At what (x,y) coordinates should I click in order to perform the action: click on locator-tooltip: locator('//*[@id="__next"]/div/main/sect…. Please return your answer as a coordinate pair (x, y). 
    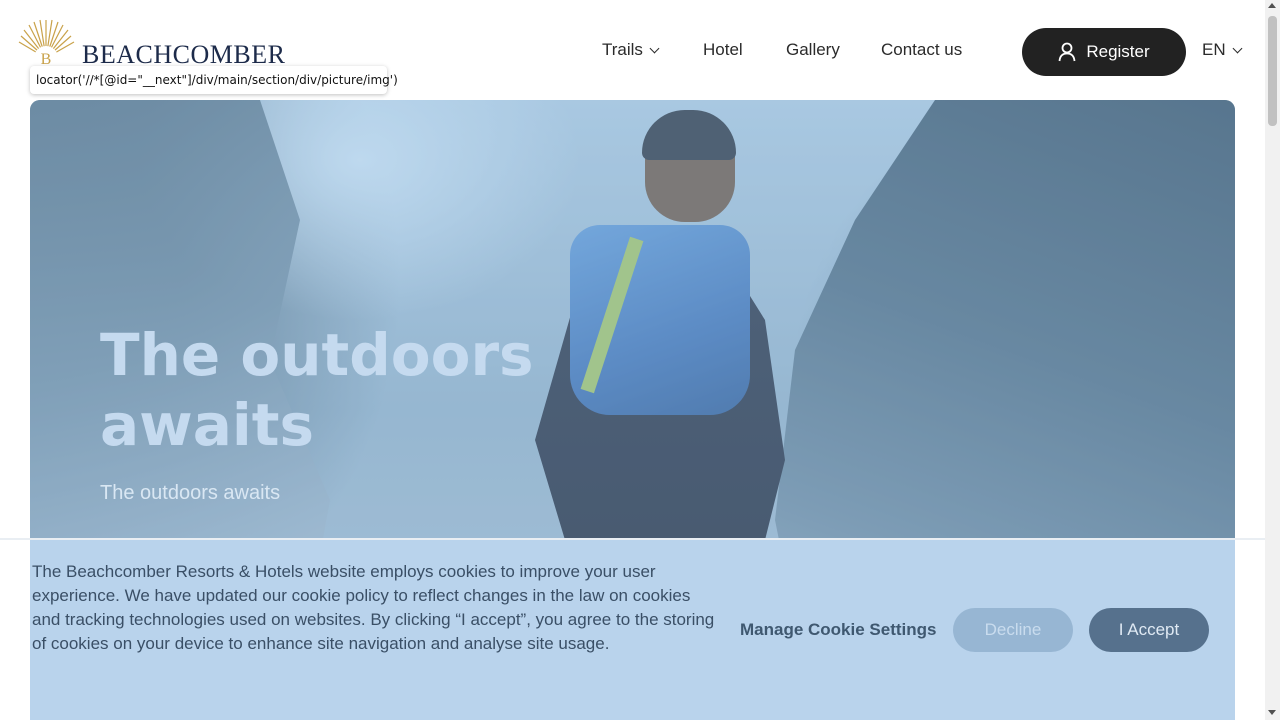
    Looking at the image, I should click on (214, 80).